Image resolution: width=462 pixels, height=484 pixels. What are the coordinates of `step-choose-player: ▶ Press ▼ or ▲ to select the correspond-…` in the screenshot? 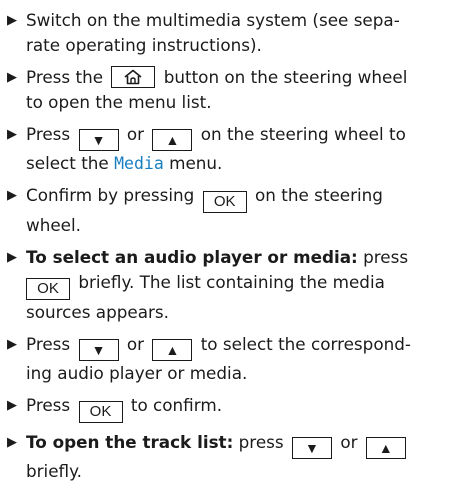 It's located at (228, 359).